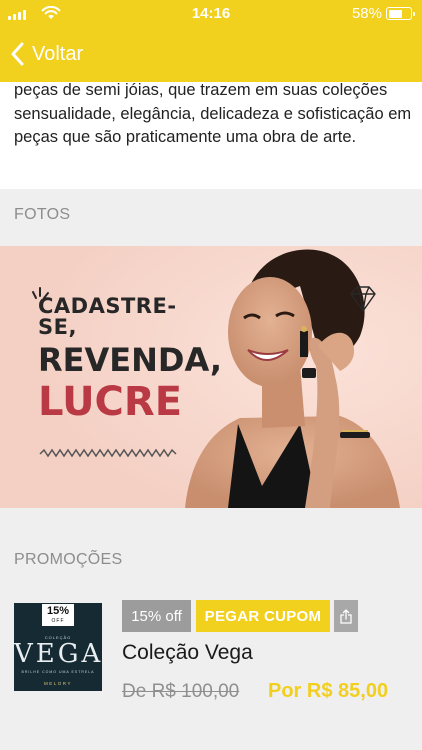 Image resolution: width=422 pixels, height=750 pixels. I want to click on share-button, so click(346, 616).